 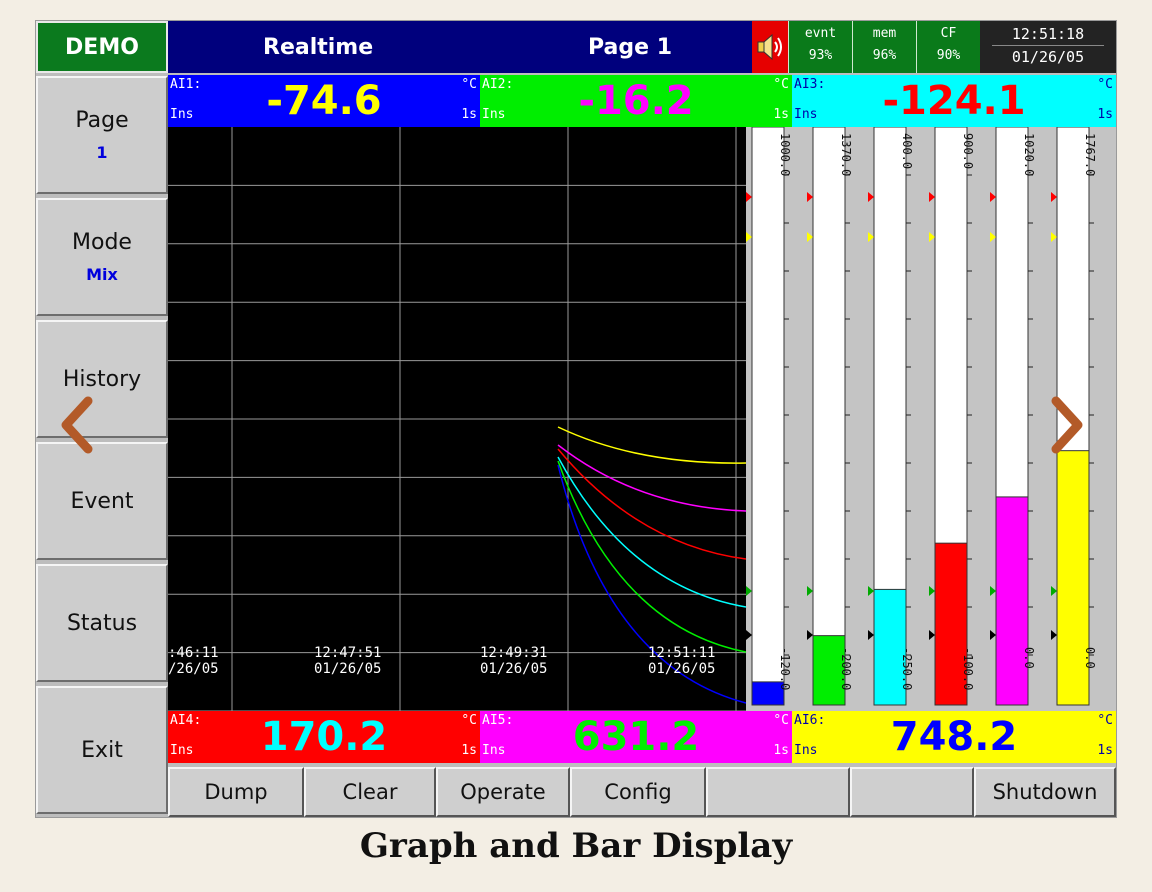 I want to click on mode-button: Mode Mix, so click(x=102, y=257).